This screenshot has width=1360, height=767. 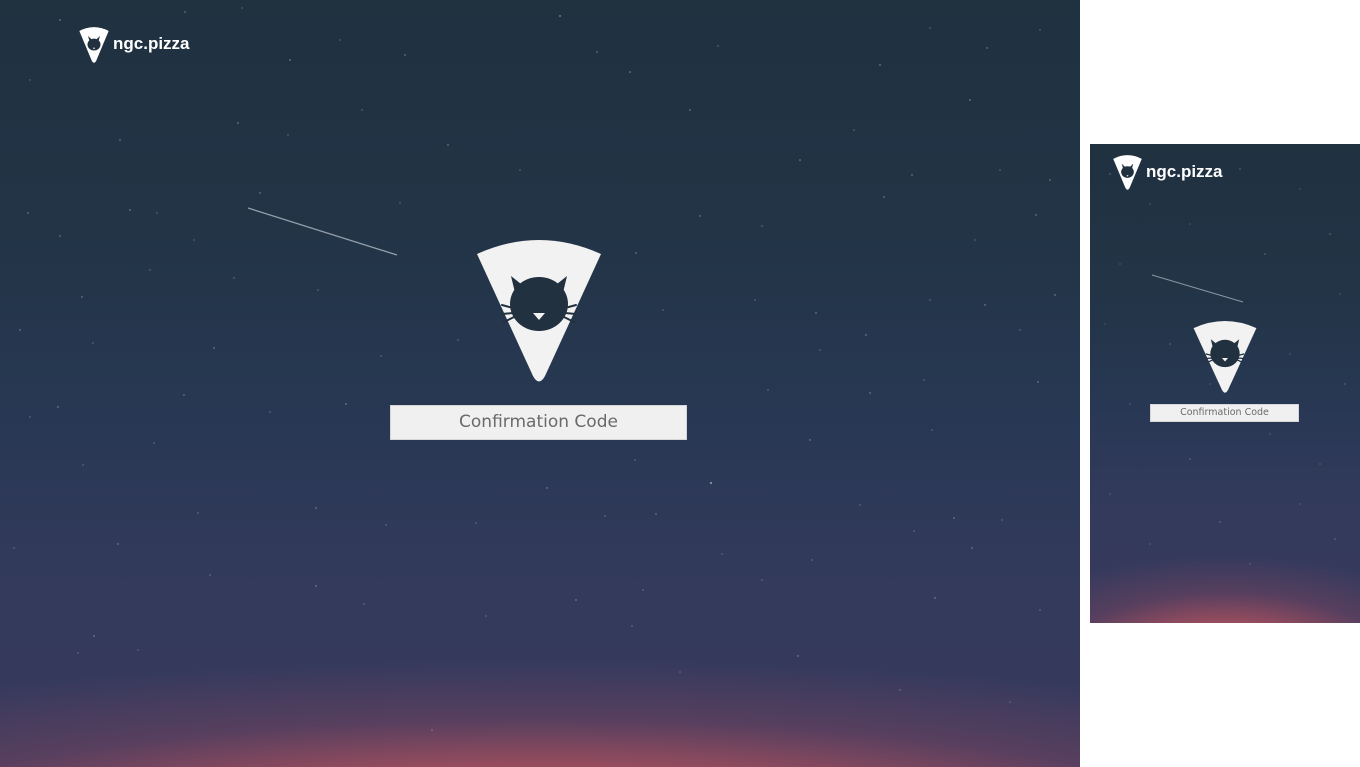 I want to click on mobile-preview: ngc.pizza Confirmation Code, so click(x=1225, y=383).